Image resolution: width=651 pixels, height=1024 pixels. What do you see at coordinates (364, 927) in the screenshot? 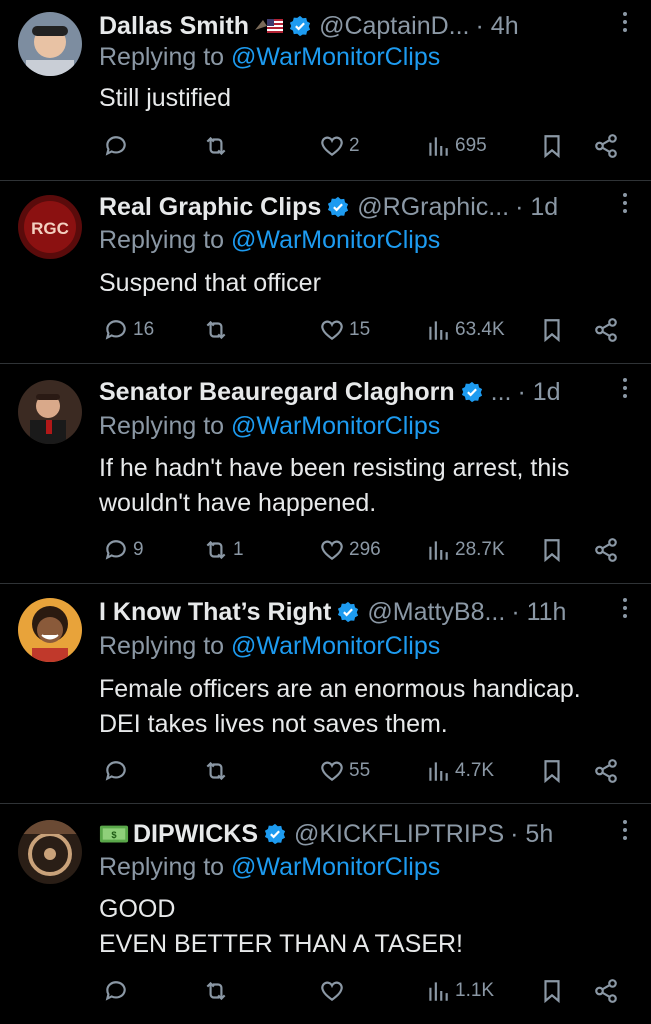
I see `reply-text: GOOD EVEN BETTER THAN A TASER!` at bounding box center [364, 927].